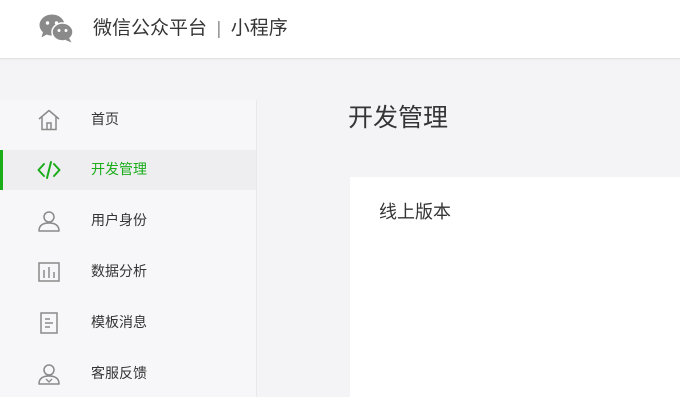  I want to click on wechat-logo-icon, so click(56, 28).